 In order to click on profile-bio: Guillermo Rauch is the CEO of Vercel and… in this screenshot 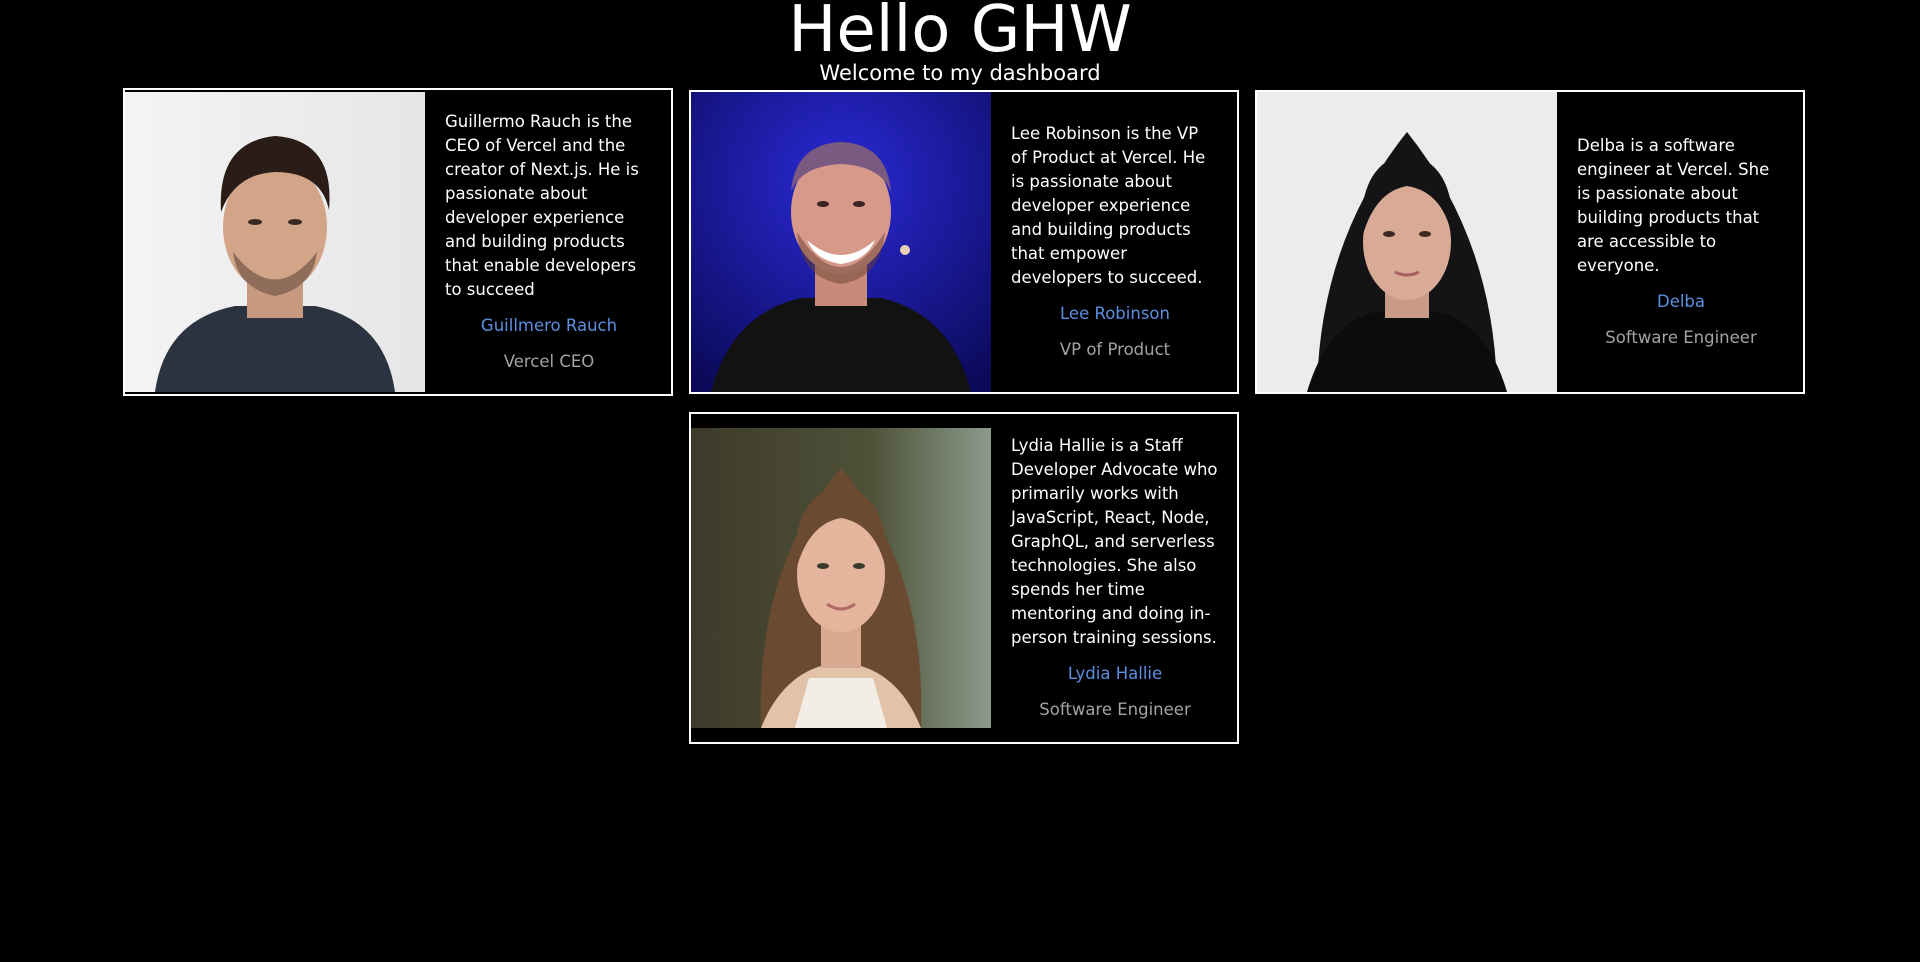, I will do `click(542, 205)`.